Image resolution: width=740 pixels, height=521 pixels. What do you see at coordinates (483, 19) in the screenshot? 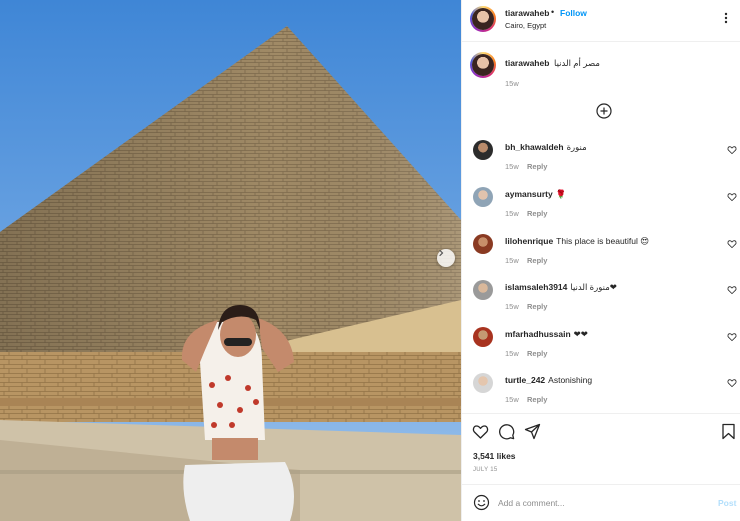
I see `author-avatar` at bounding box center [483, 19].